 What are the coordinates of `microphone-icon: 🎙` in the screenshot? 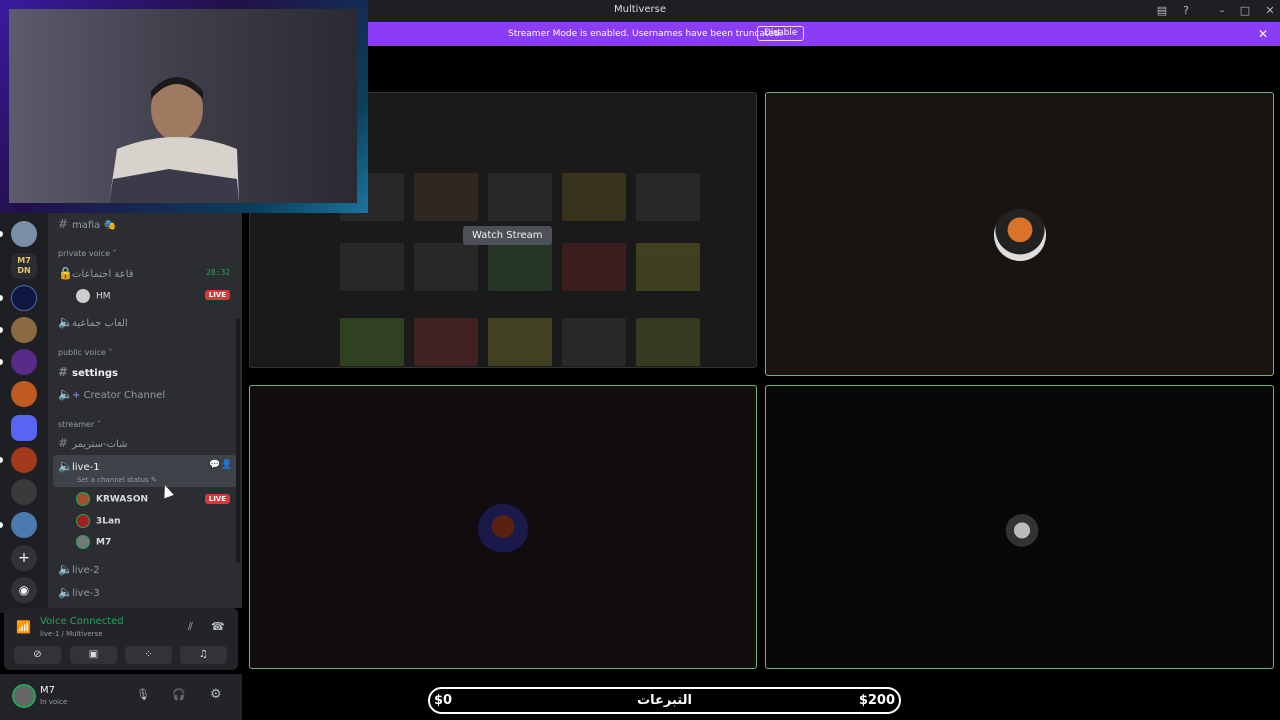 It's located at (143, 694).